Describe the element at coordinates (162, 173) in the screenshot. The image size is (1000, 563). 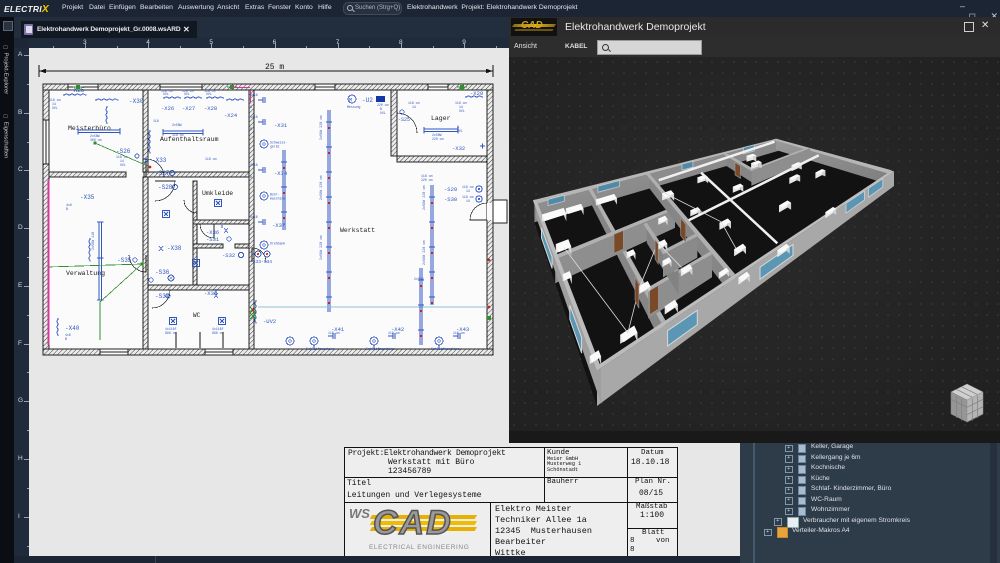
I see `svg-text: -S27` at that location.